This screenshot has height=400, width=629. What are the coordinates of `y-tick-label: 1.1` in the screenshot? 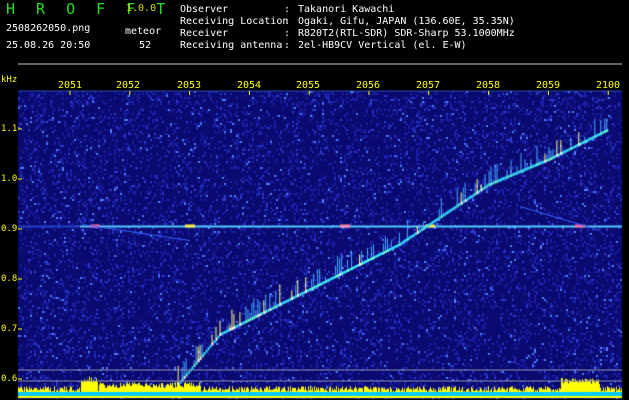 It's located at (9, 129).